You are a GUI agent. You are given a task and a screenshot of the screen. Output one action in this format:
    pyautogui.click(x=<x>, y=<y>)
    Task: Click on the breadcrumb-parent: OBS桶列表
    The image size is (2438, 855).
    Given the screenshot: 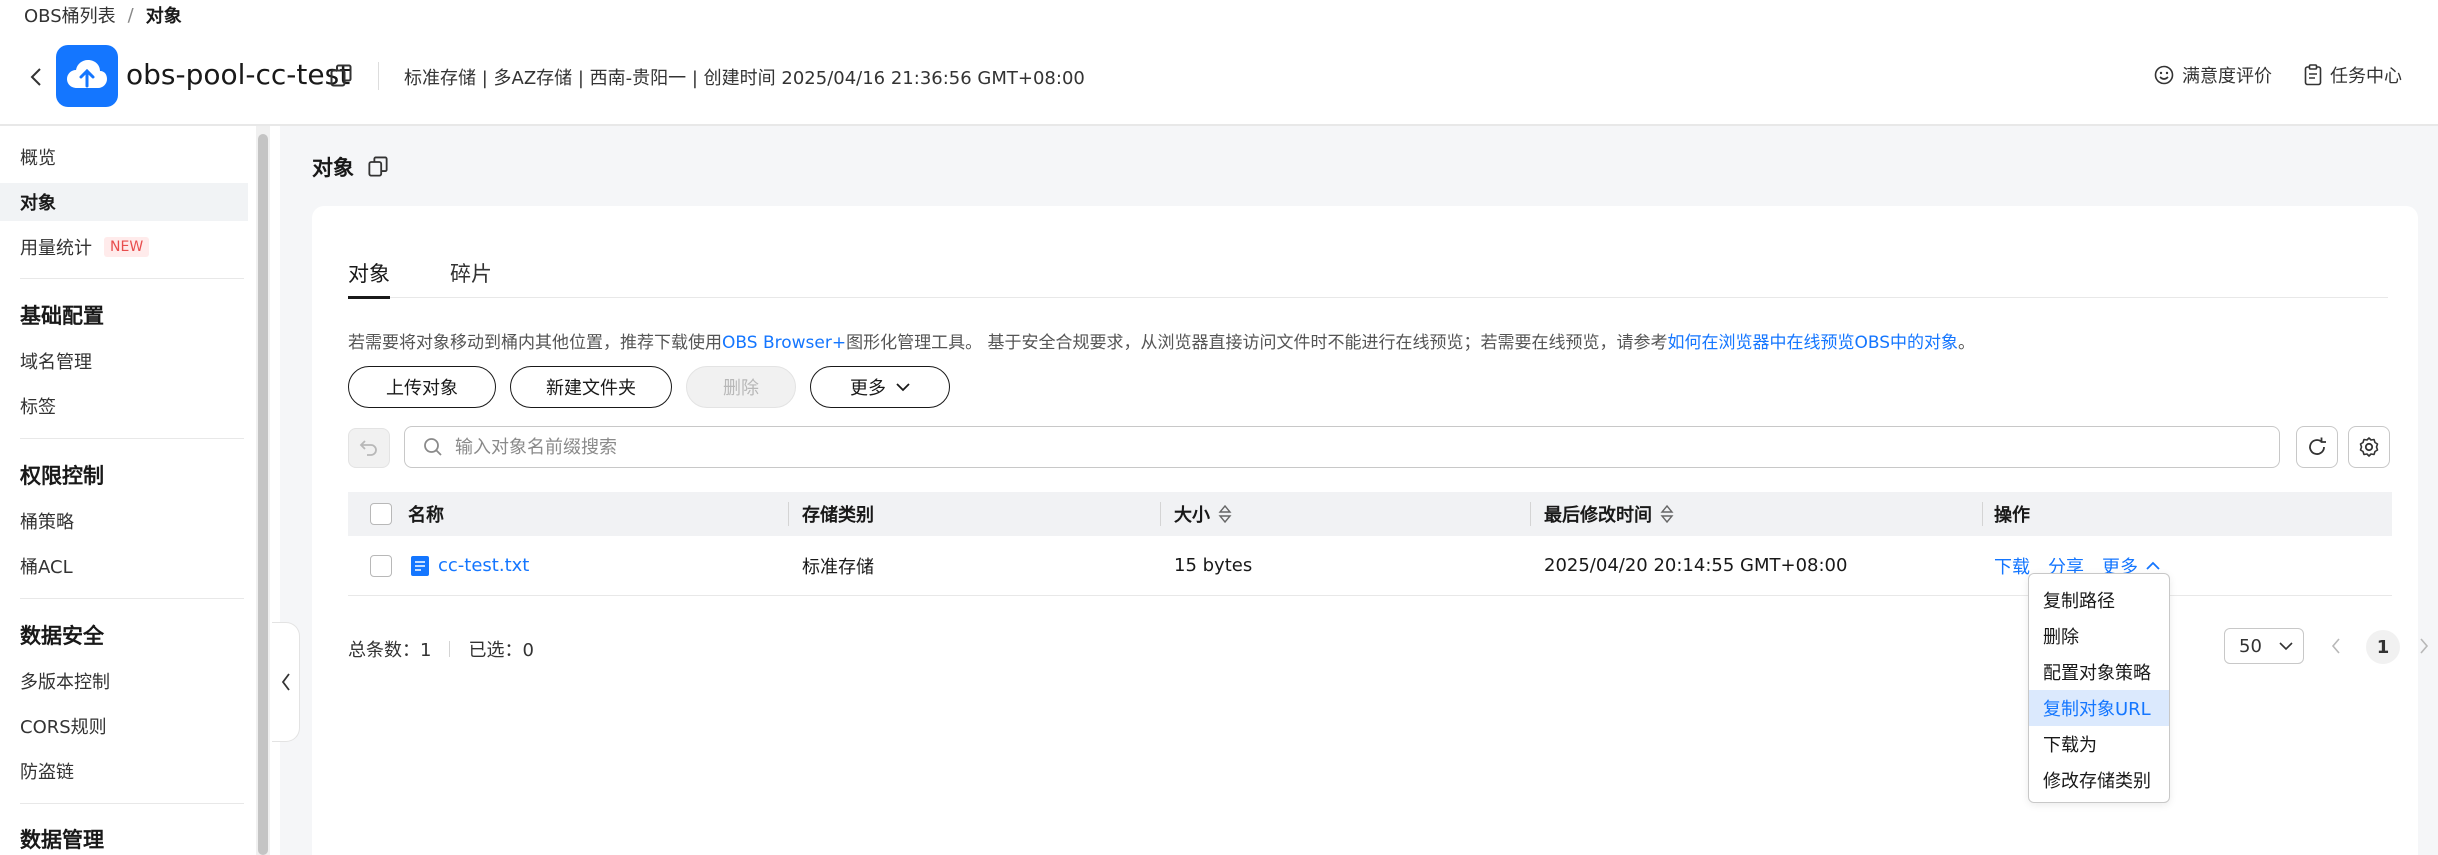 What is the action you would take?
    pyautogui.click(x=70, y=15)
    